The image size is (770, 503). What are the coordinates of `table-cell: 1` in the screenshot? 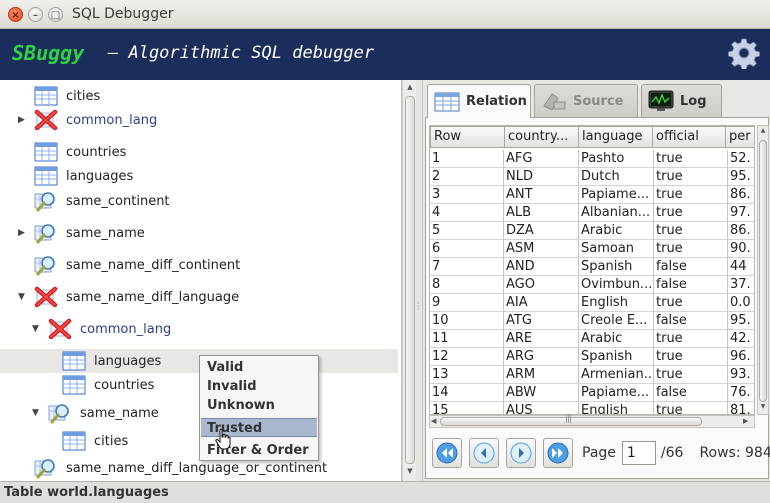 It's located at (467, 159).